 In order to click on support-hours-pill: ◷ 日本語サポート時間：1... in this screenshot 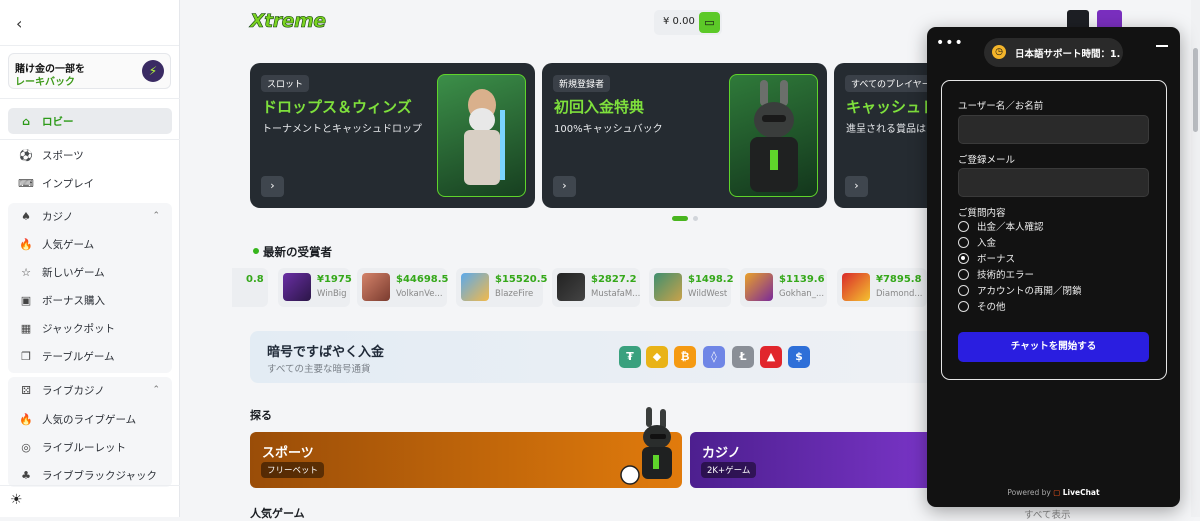, I will do `click(1053, 52)`.